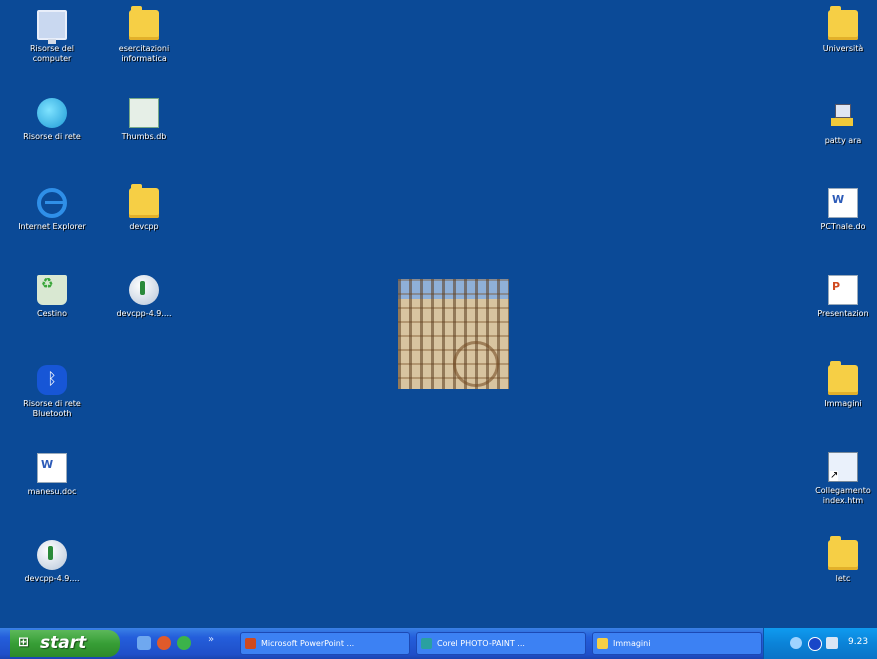  I want to click on shortcut-icon, so click(843, 467).